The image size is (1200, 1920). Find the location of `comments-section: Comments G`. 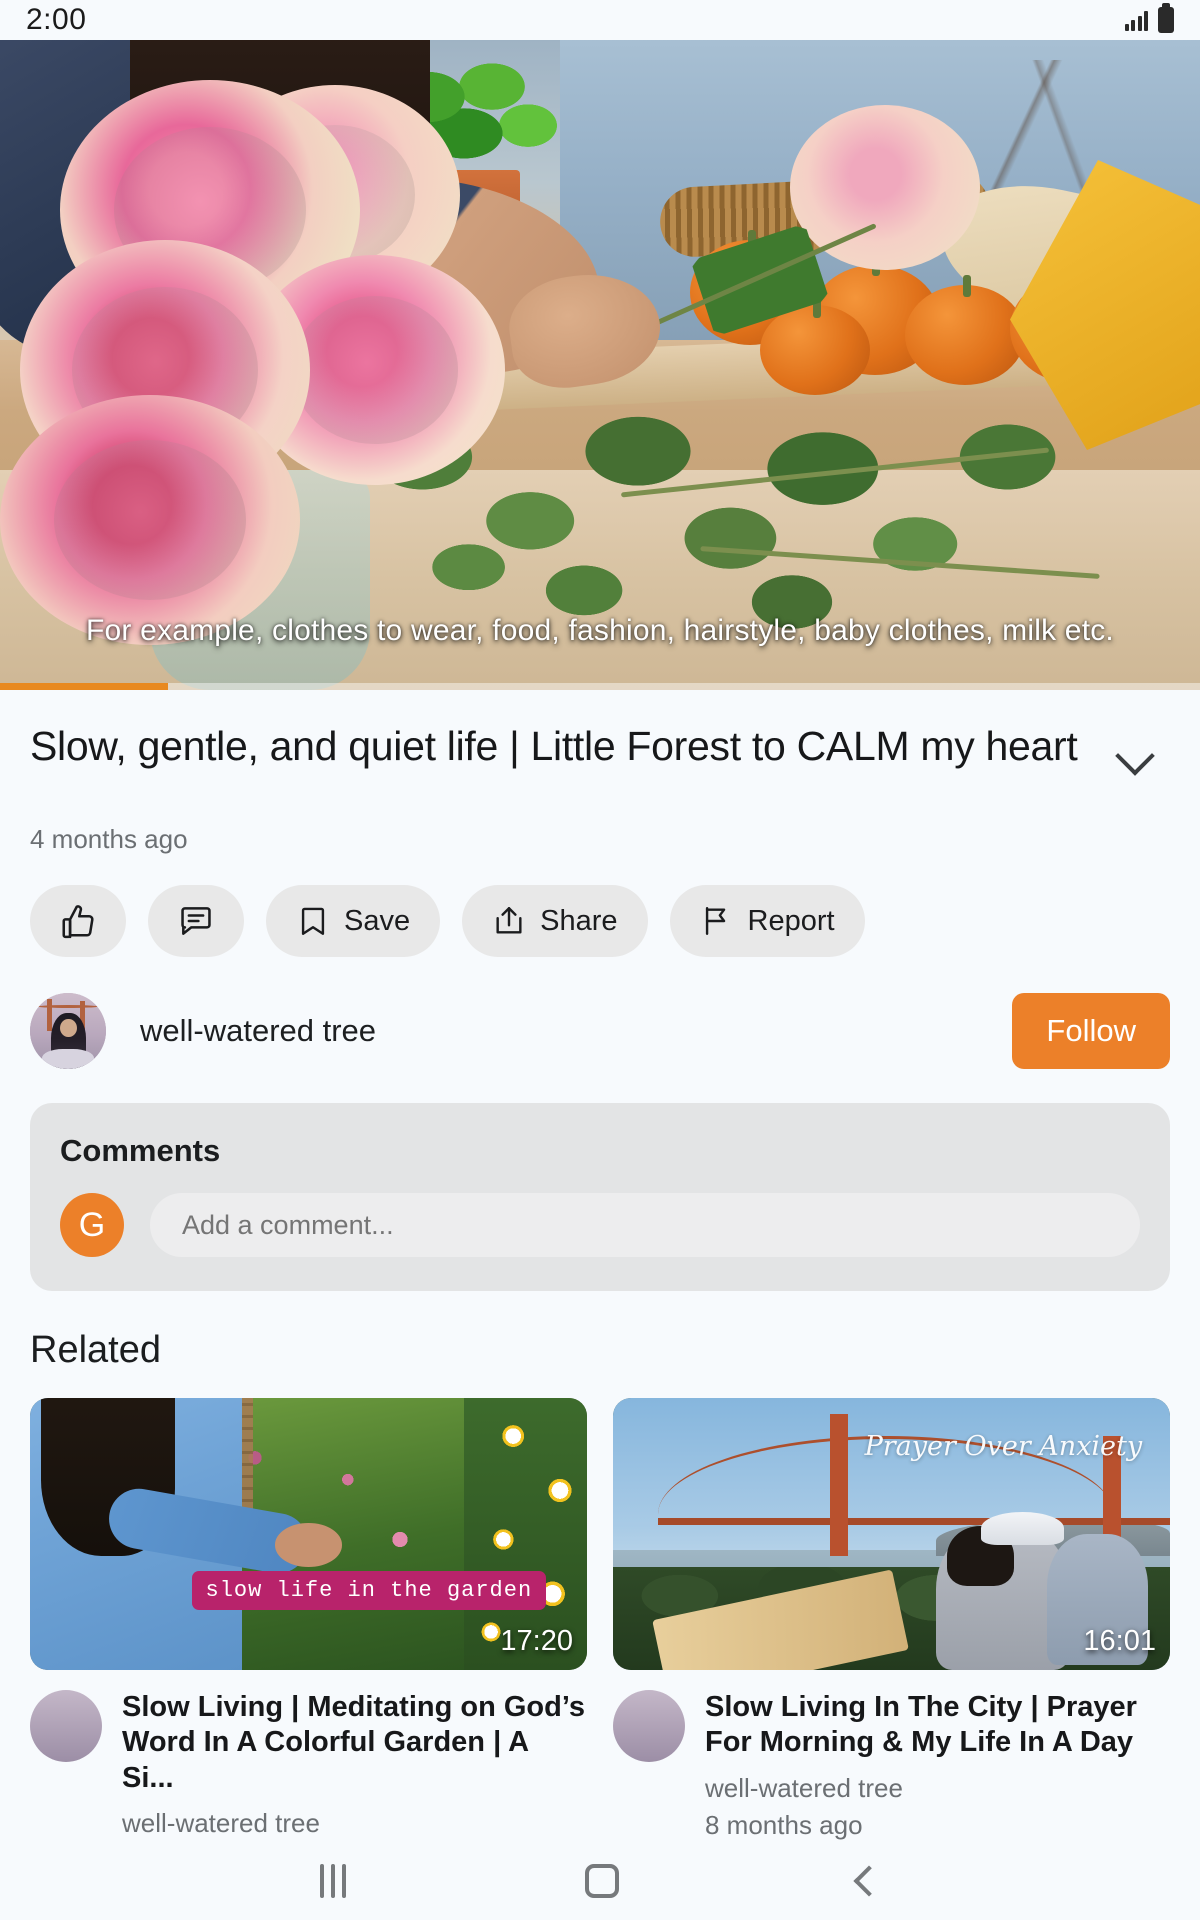

comments-section: Comments G is located at coordinates (600, 1197).